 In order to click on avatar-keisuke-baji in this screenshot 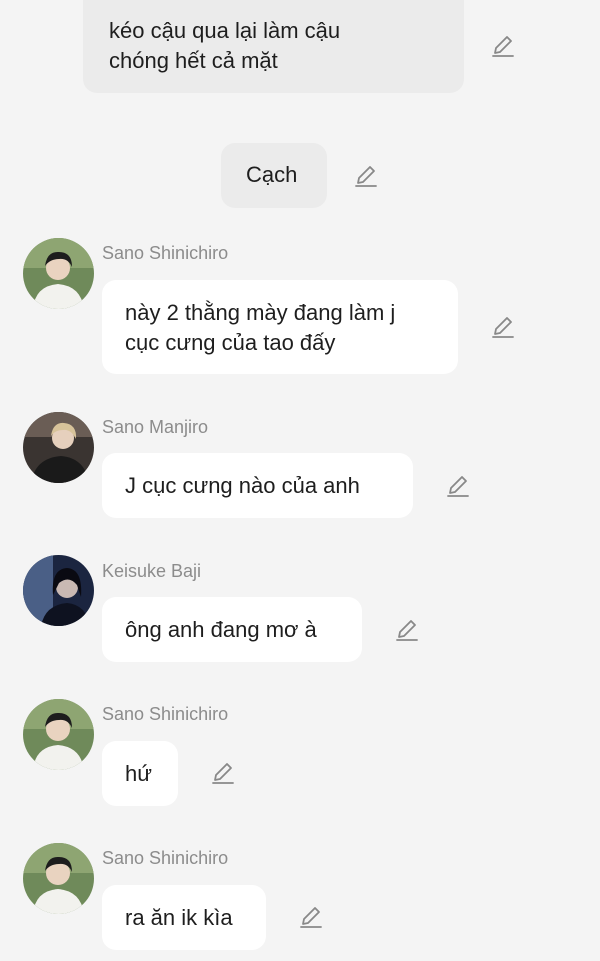, I will do `click(58, 590)`.